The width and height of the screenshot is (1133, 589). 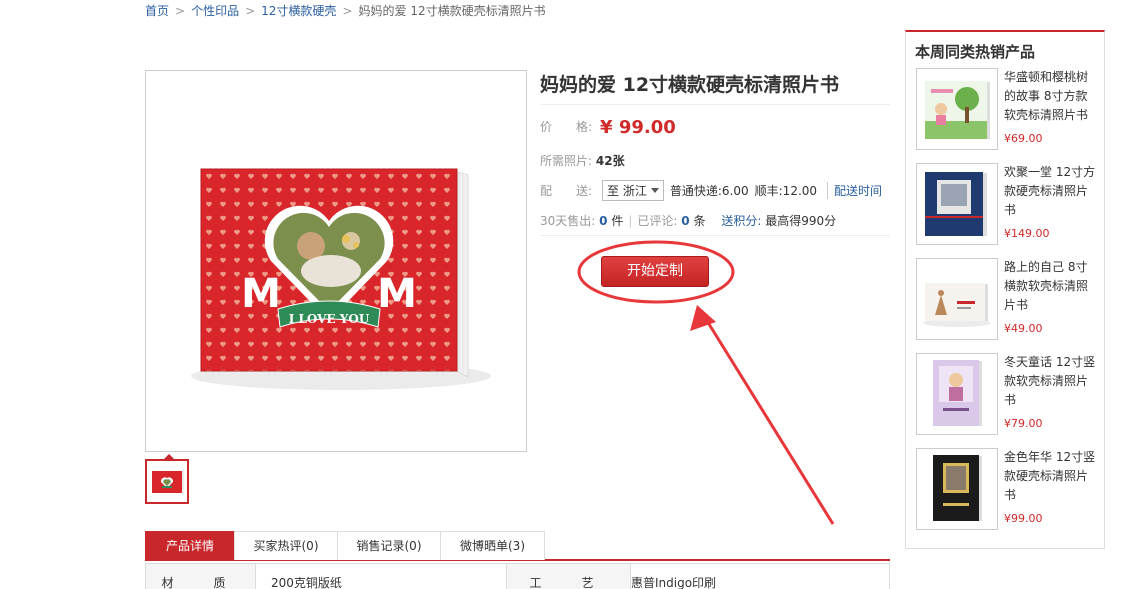 I want to click on spec-table: 材 质 200克铜版纸 工 艺 惠普Indigo印刷, so click(x=517, y=576).